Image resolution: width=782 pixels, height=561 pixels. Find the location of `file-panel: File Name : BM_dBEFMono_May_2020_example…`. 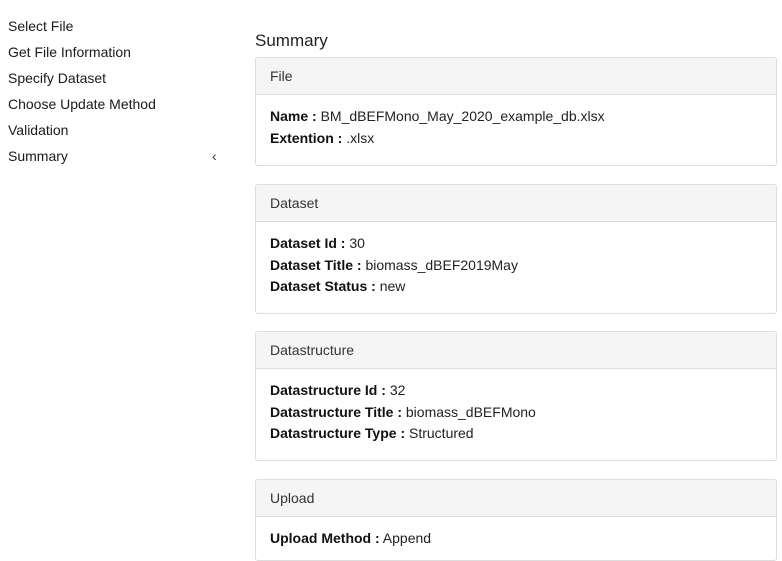

file-panel: File Name : BM_dBEFMono_May_2020_example… is located at coordinates (516, 111).